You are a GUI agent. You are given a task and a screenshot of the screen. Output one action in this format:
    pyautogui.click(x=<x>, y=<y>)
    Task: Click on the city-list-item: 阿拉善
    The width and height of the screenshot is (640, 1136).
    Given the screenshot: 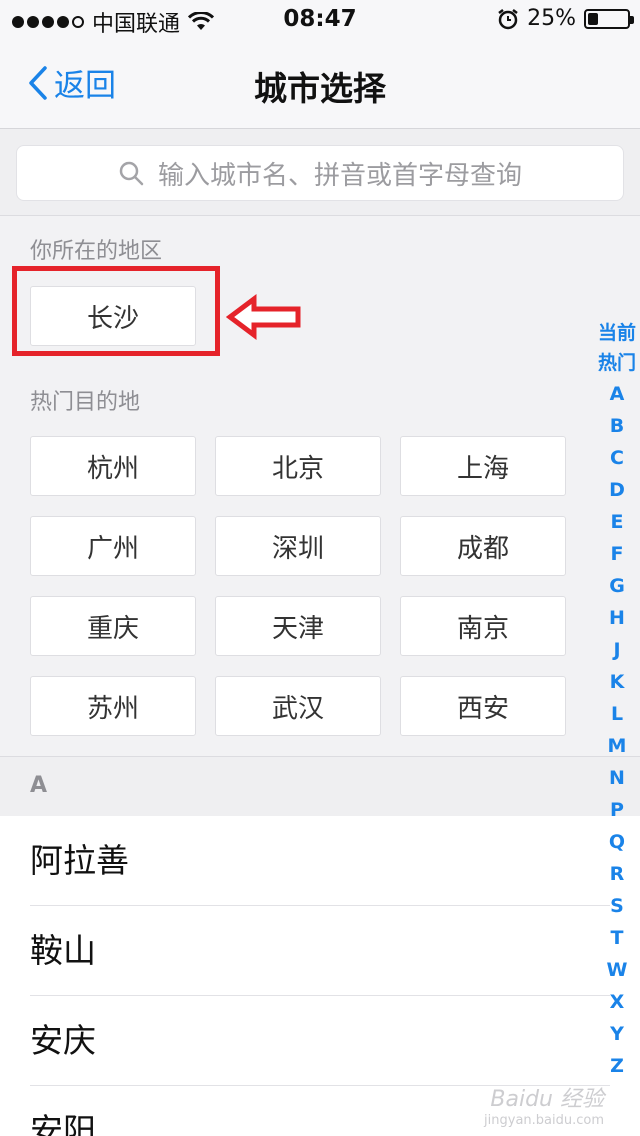 What is the action you would take?
    pyautogui.click(x=320, y=861)
    